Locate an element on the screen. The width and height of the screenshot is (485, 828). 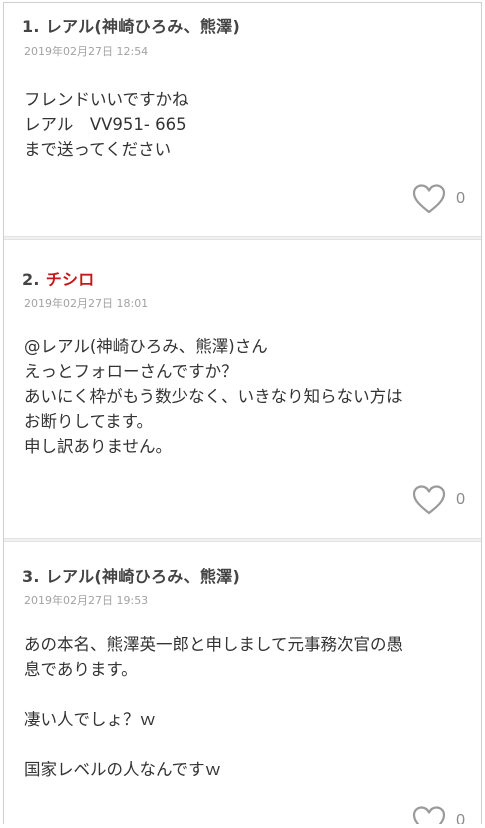
comment-header: 3. レアル(神崎ひろみ、熊澤) is located at coordinates (131, 575).